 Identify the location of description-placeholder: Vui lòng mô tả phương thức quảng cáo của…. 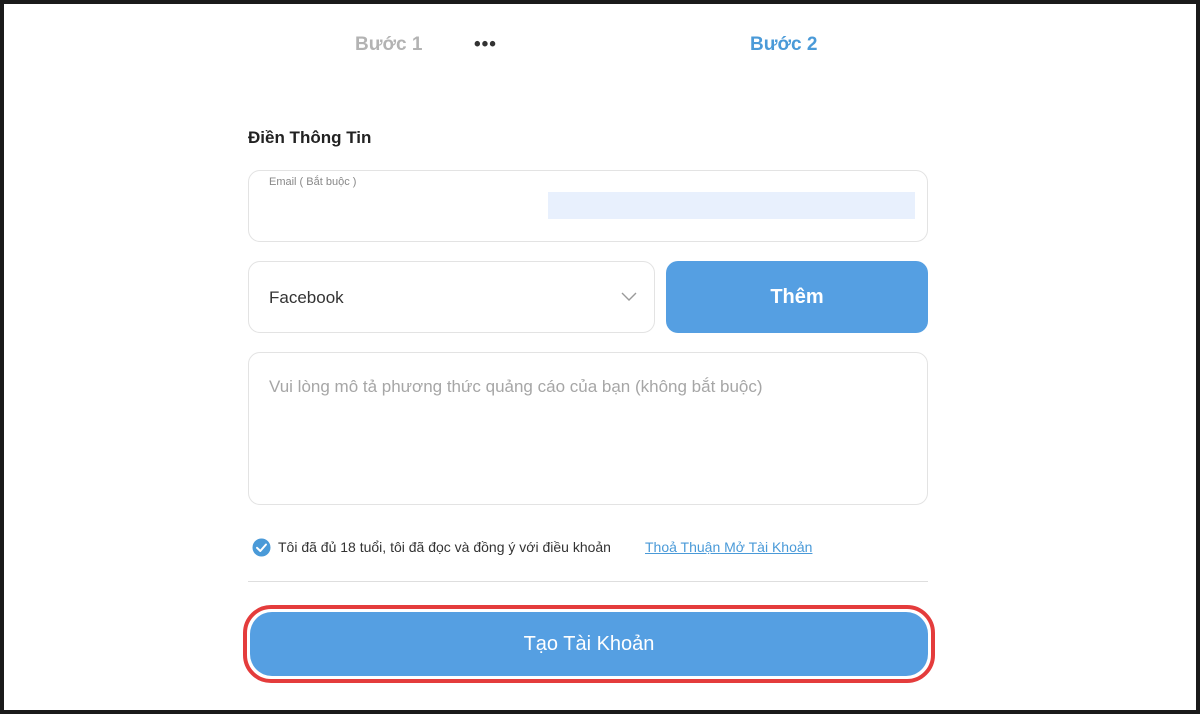
(516, 386).